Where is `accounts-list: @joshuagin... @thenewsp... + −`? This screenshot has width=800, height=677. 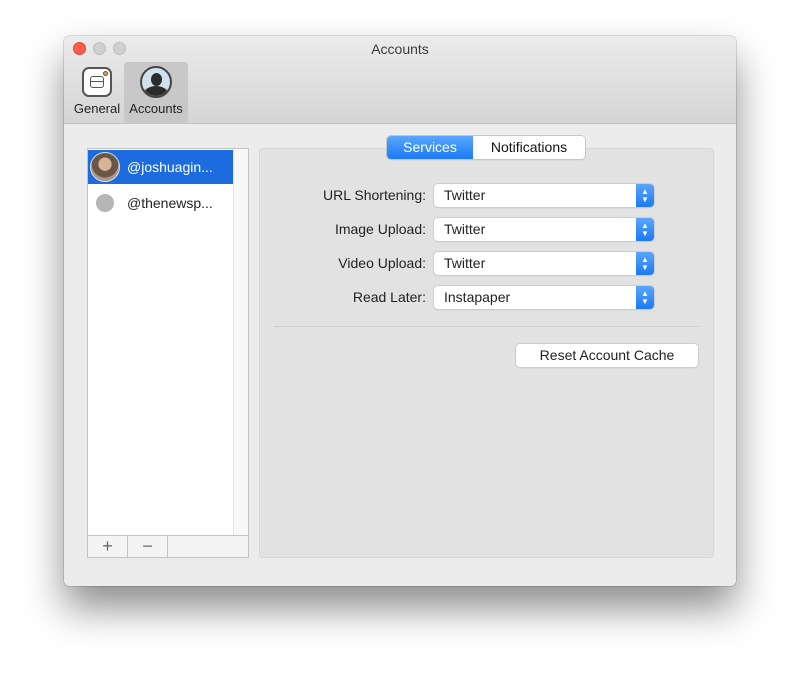
accounts-list: @joshuagin... @thenewsp... + − is located at coordinates (168, 353).